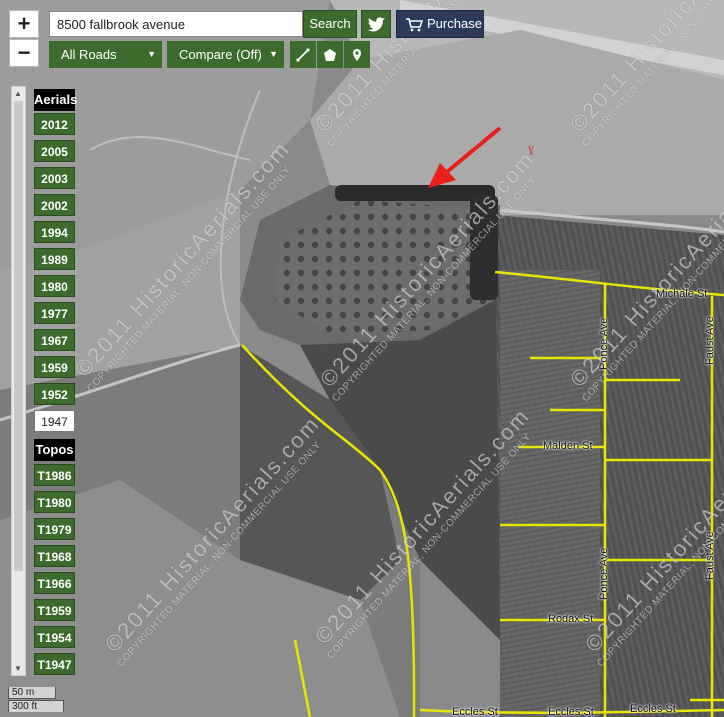  Describe the element at coordinates (54, 367) in the screenshot. I see `aerial-year-1959: 1959` at that location.